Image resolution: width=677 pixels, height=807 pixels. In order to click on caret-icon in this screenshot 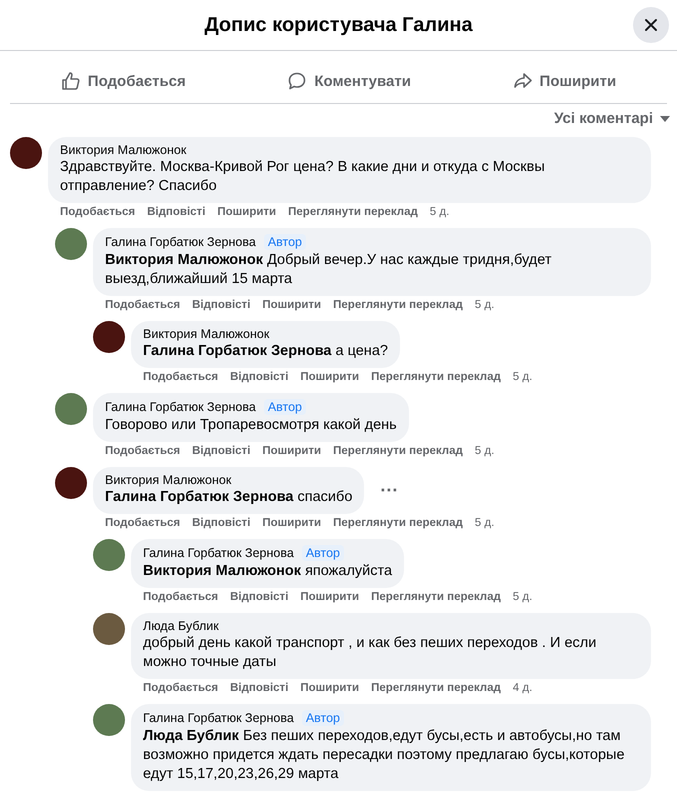, I will do `click(665, 118)`.